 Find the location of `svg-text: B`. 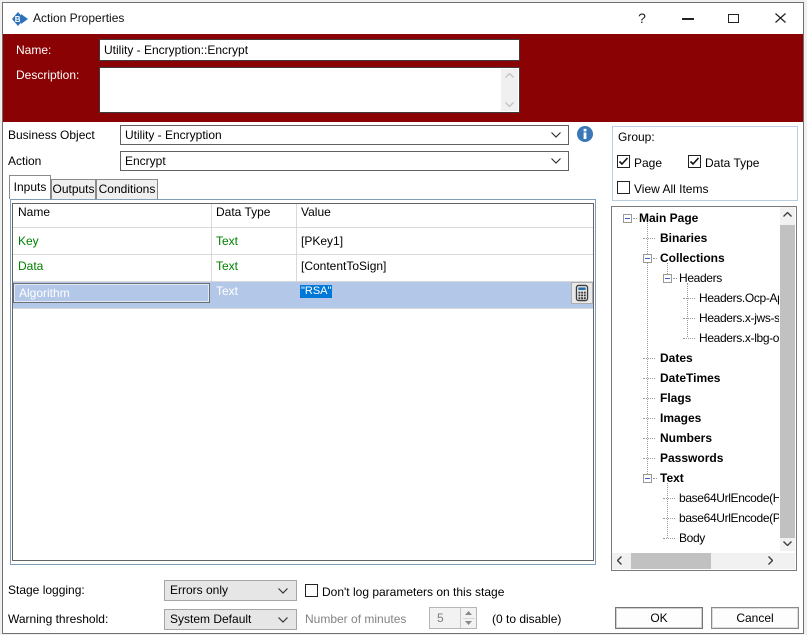

svg-text: B is located at coordinates (18, 19).